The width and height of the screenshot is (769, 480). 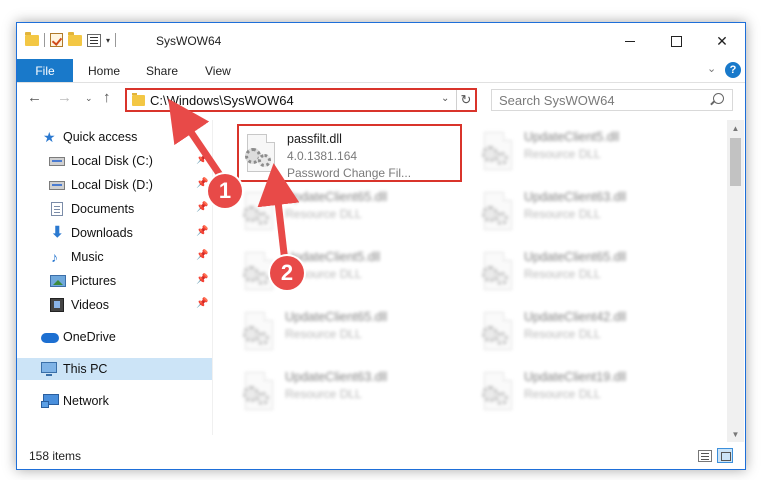 What do you see at coordinates (722, 41) in the screenshot?
I see `close-button: ✕` at bounding box center [722, 41].